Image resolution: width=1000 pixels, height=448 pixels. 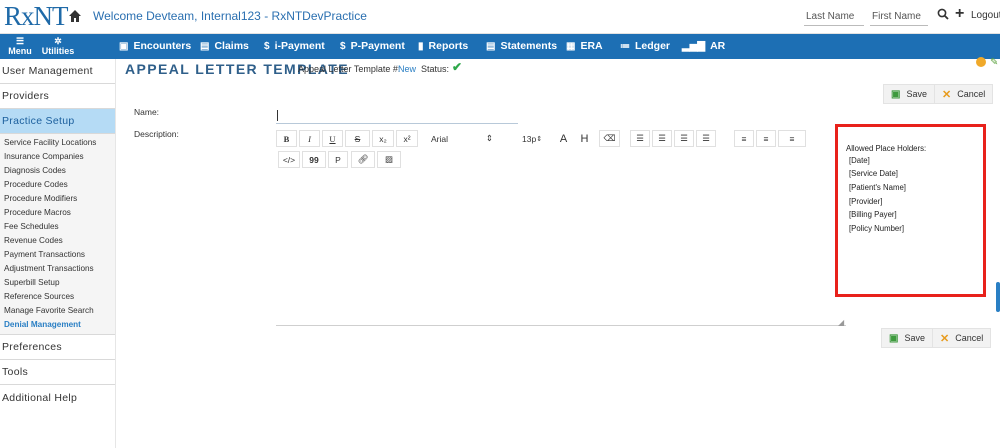 What do you see at coordinates (57, 397) in the screenshot?
I see `sidebar-section-additional-help: Additional Help` at bounding box center [57, 397].